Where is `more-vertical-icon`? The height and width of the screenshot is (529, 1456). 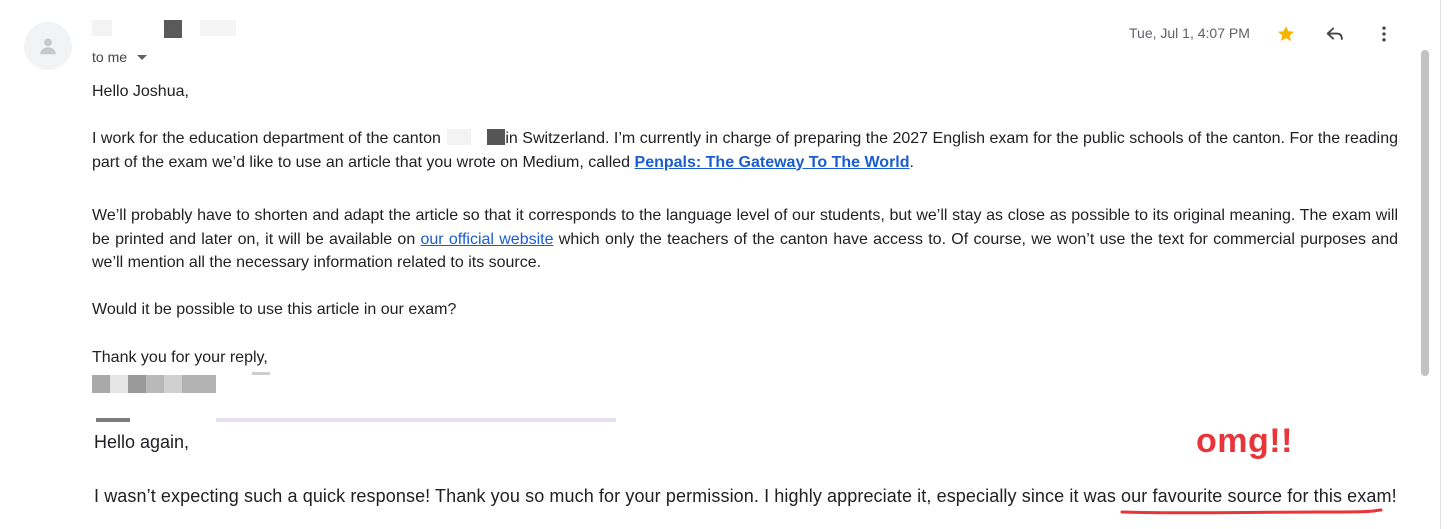 more-vertical-icon is located at coordinates (1384, 34).